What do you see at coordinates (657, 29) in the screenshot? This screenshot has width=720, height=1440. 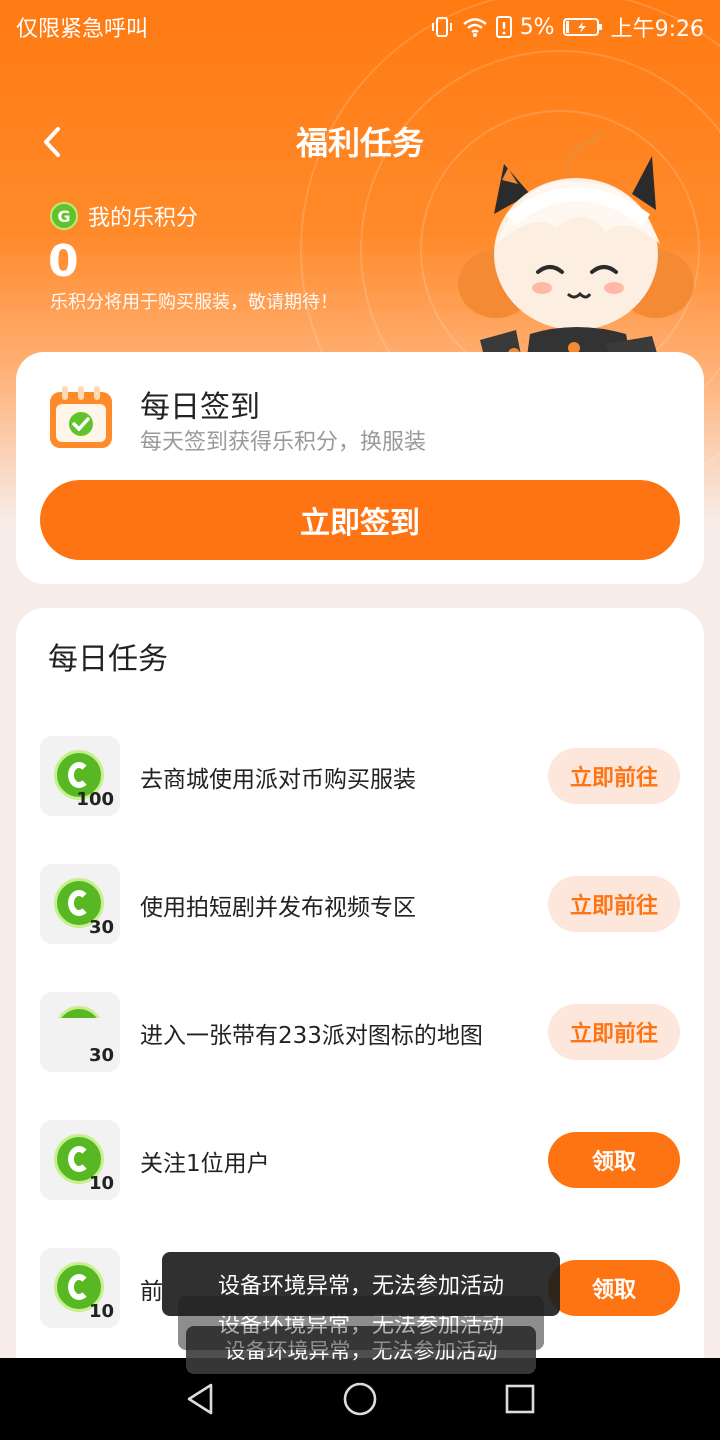 I see `clock-time: 上午9:26` at bounding box center [657, 29].